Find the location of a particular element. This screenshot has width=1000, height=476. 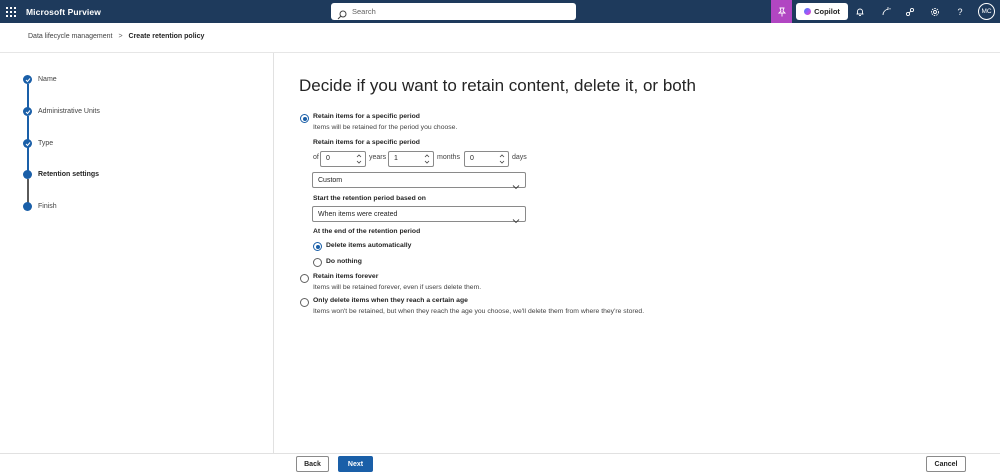

period-preset-dropdown: Custom is located at coordinates (419, 181).